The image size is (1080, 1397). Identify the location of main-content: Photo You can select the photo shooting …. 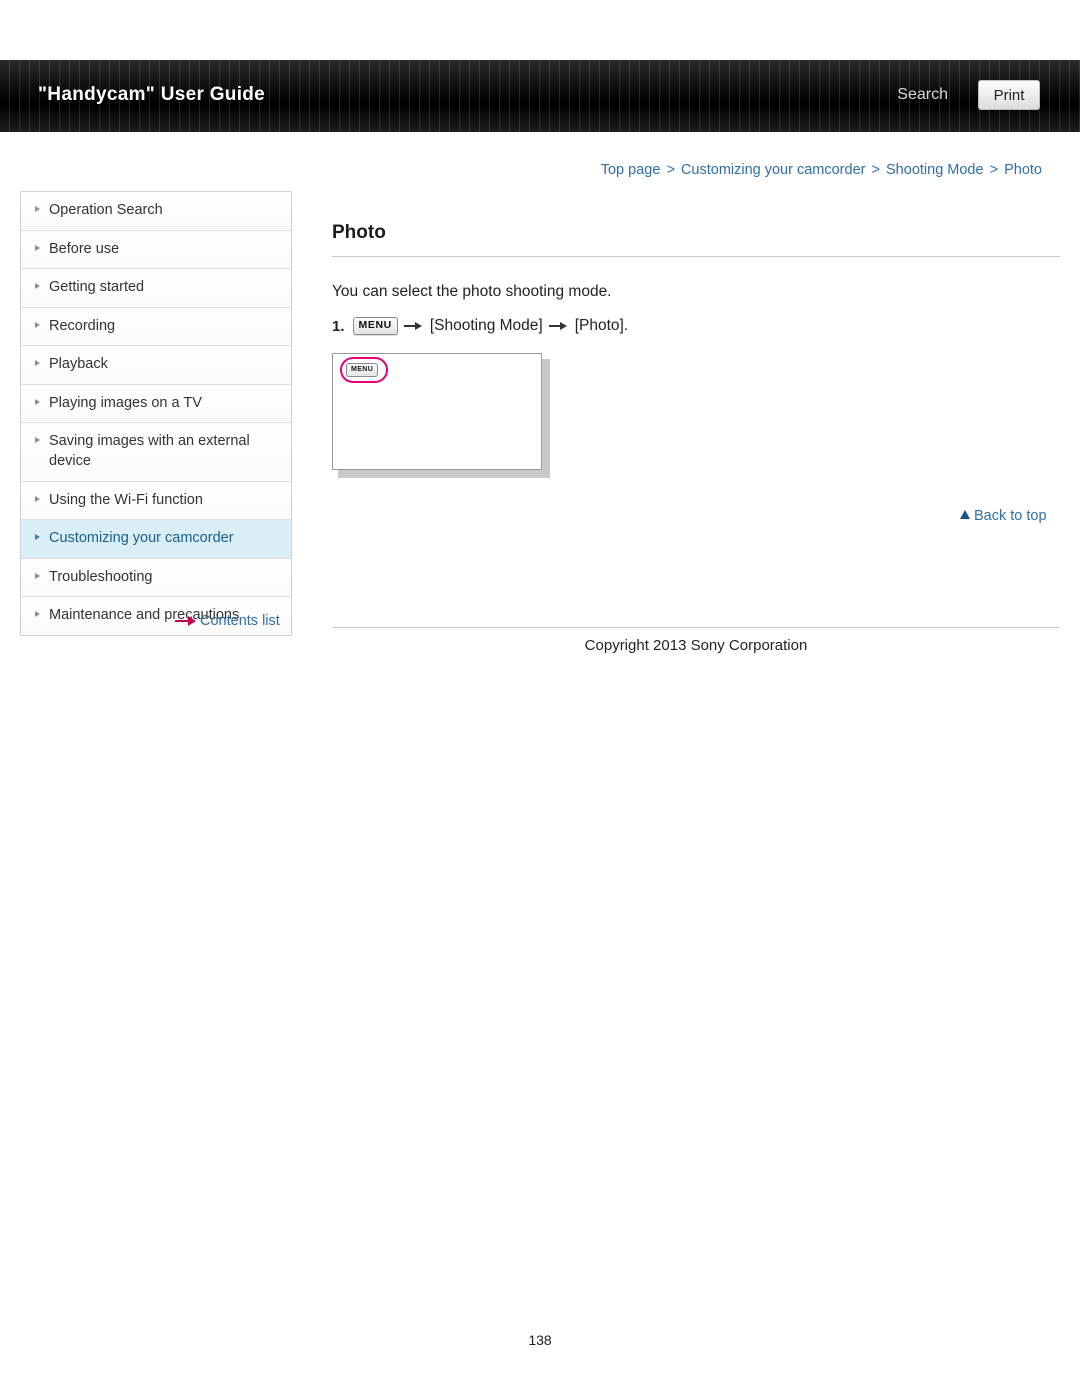
(696, 350).